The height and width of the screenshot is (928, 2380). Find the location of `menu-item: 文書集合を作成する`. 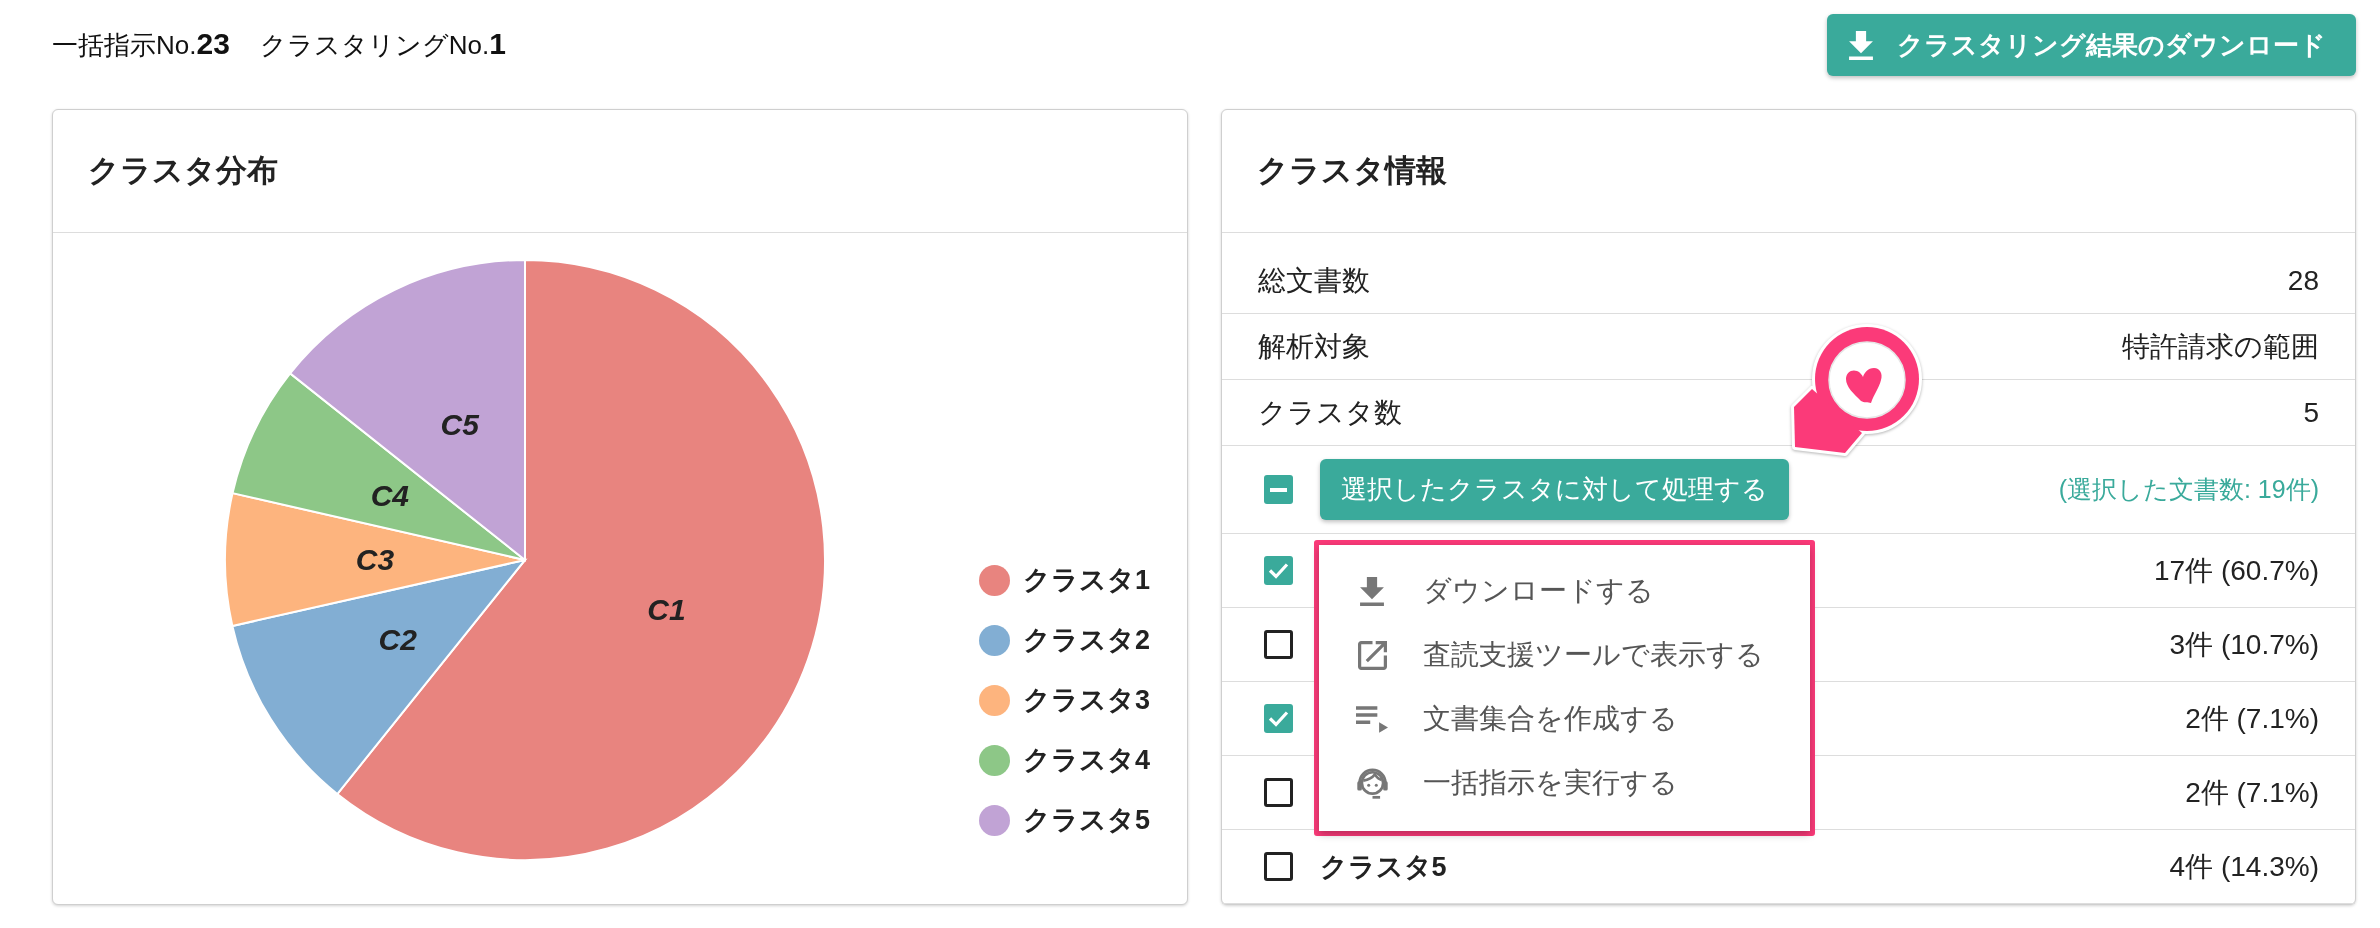

menu-item: 文書集合を作成する is located at coordinates (1564, 719).